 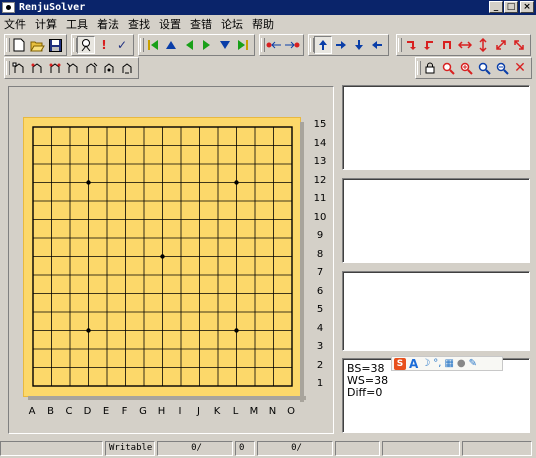 What do you see at coordinates (292, 45) in the screenshot?
I see `stone-right-icon` at bounding box center [292, 45].